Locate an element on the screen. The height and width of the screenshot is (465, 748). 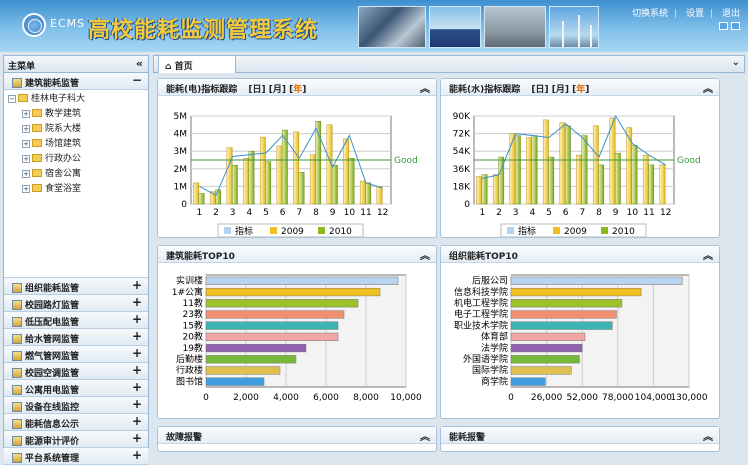
x-tick-label: 6,000 is located at coordinates (326, 398).